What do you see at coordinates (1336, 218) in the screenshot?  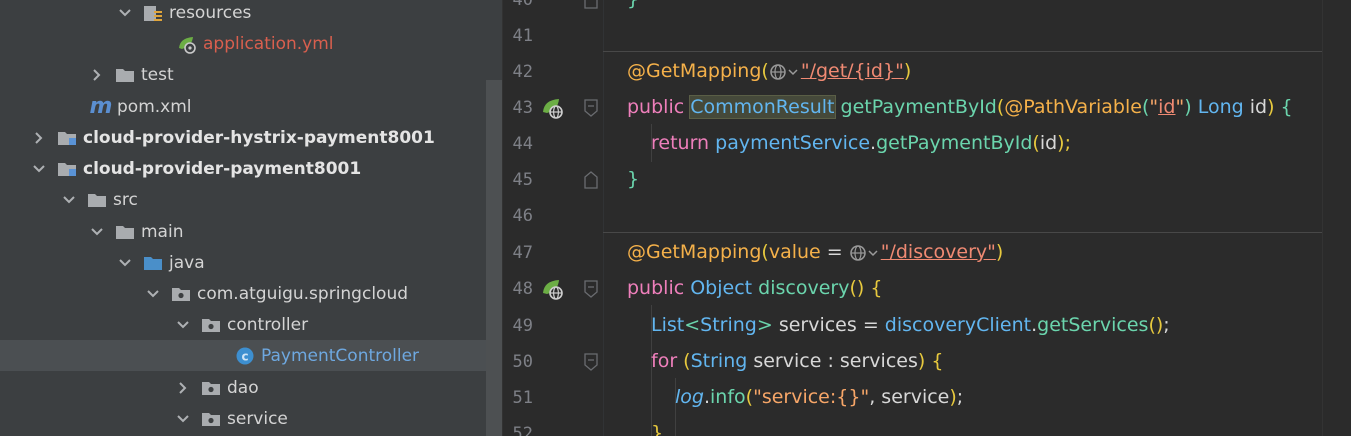 I see `editor-scrollbar` at bounding box center [1336, 218].